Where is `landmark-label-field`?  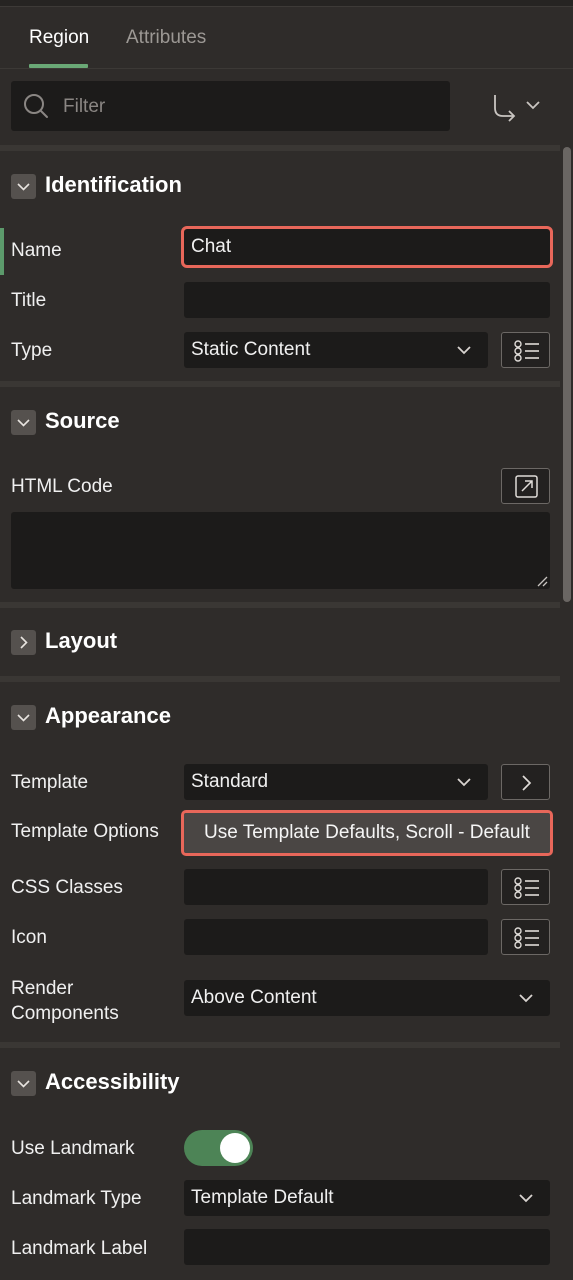
landmark-label-field is located at coordinates (367, 1247).